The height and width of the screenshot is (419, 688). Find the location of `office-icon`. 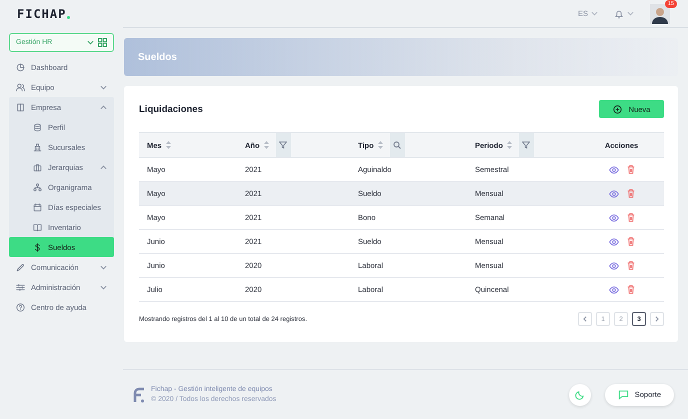

office-icon is located at coordinates (37, 147).